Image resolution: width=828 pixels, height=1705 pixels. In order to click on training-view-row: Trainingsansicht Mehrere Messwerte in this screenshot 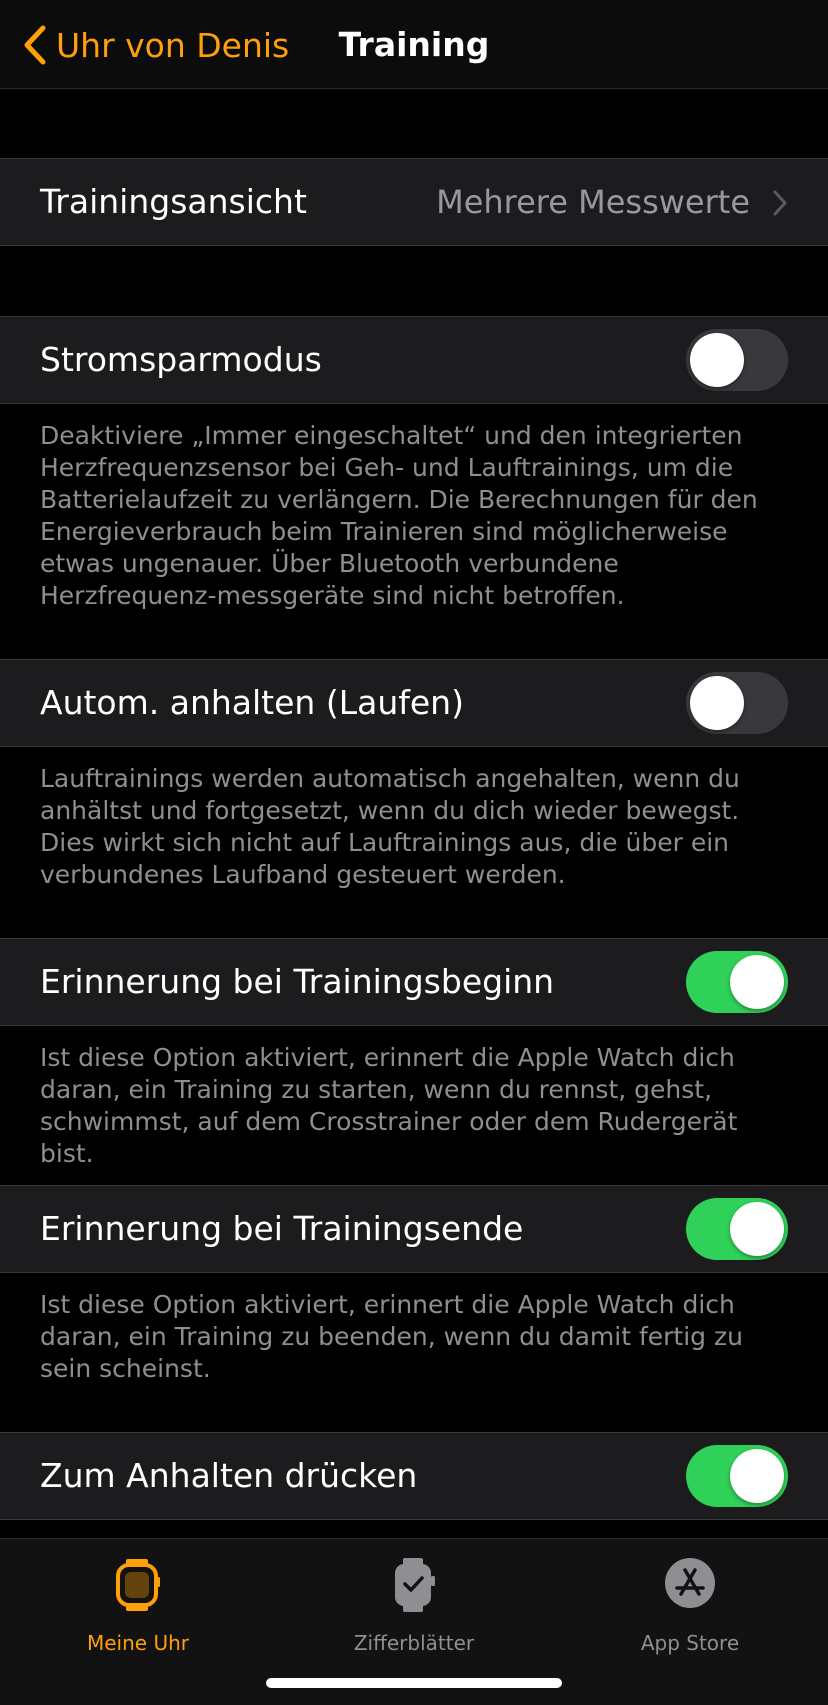, I will do `click(414, 202)`.